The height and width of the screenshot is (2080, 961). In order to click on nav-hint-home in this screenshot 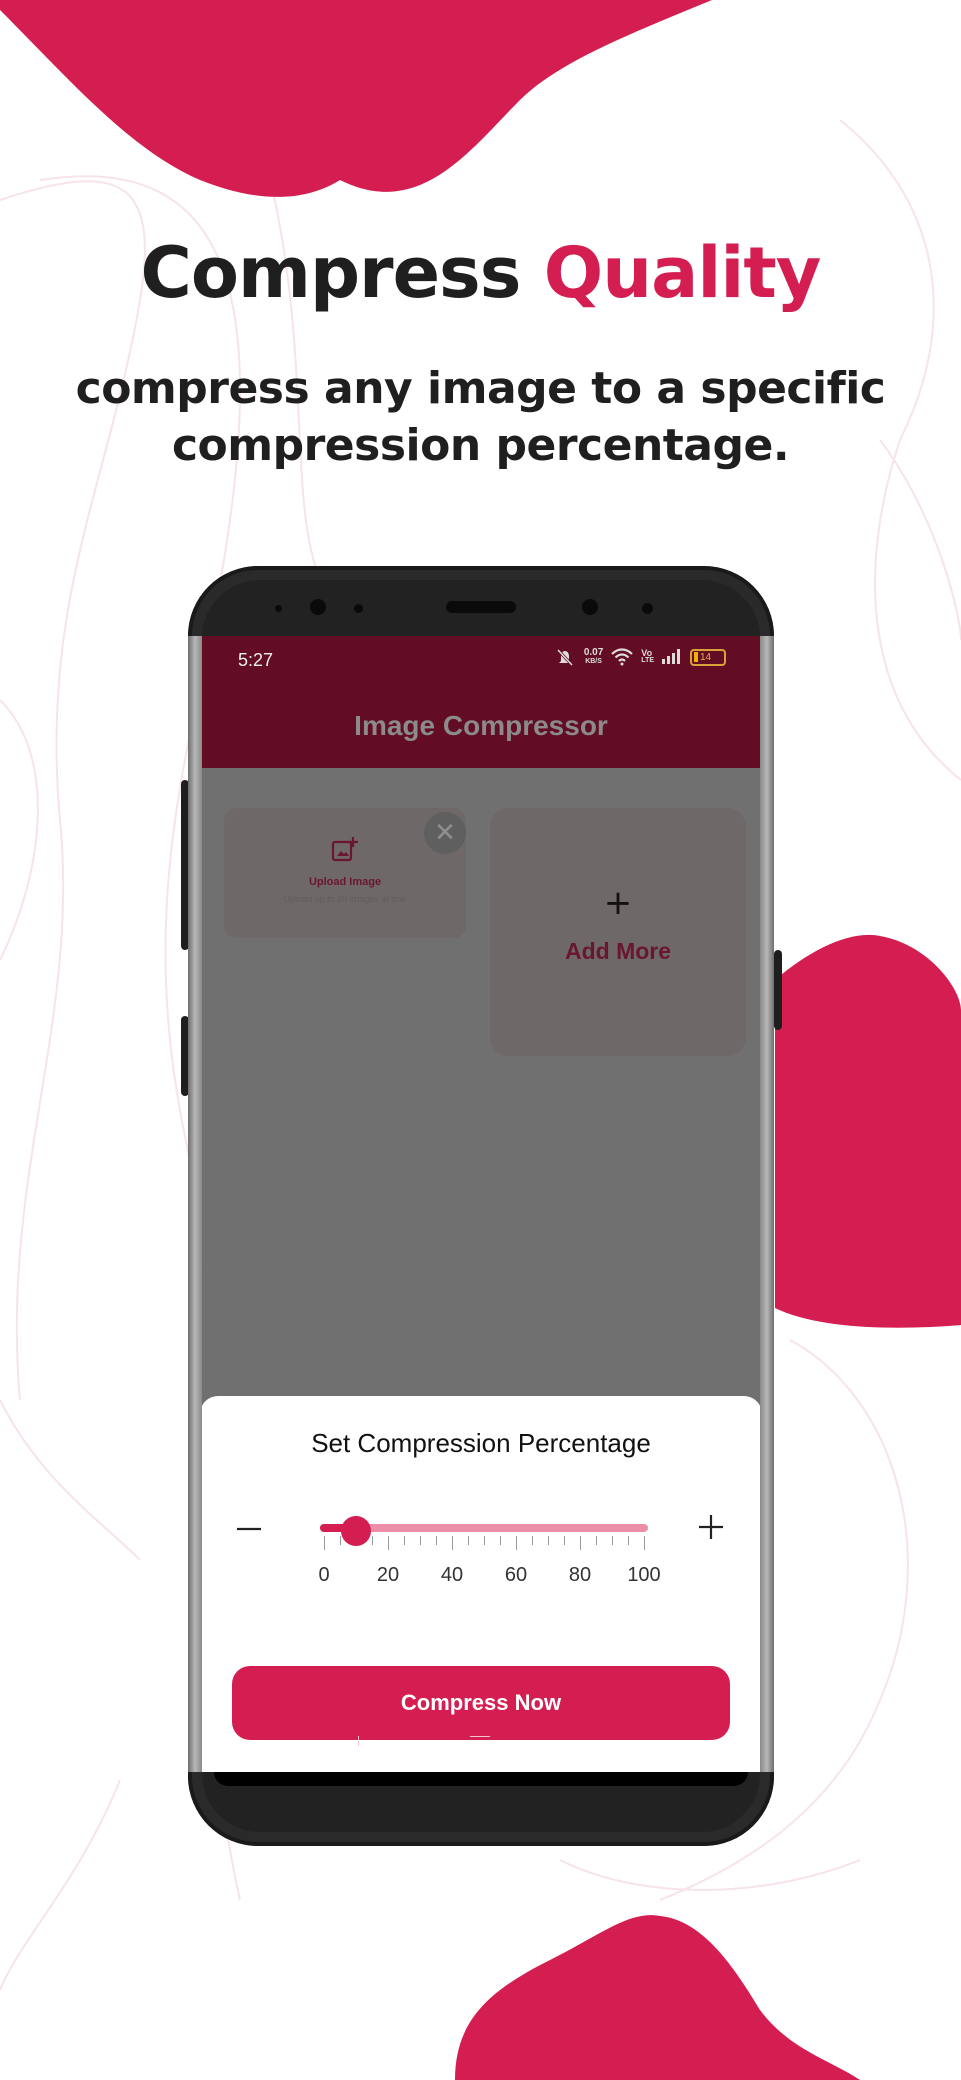, I will do `click(480, 1741)`.